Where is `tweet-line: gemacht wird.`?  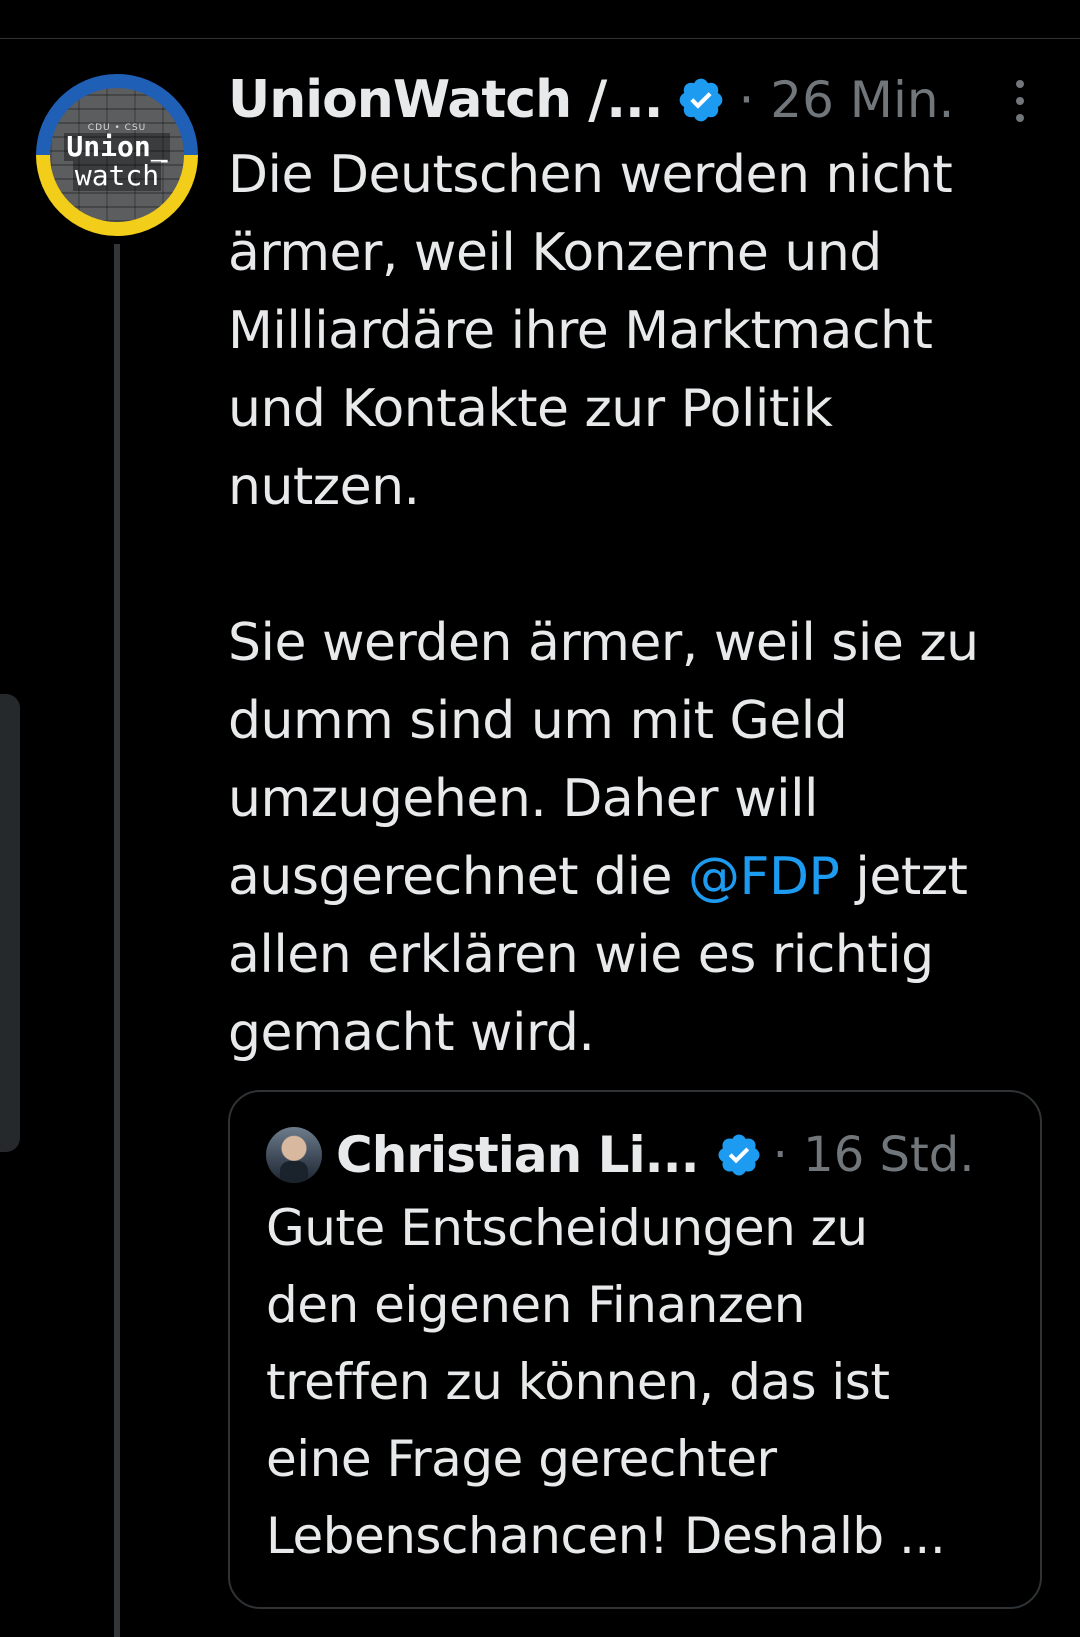
tweet-line: gemacht wird. is located at coordinates (411, 1033).